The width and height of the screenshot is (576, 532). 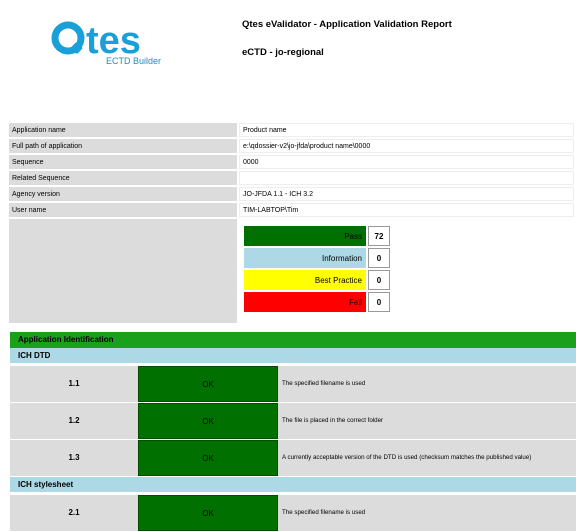 What do you see at coordinates (123, 194) in the screenshot?
I see `info-key: Agency version` at bounding box center [123, 194].